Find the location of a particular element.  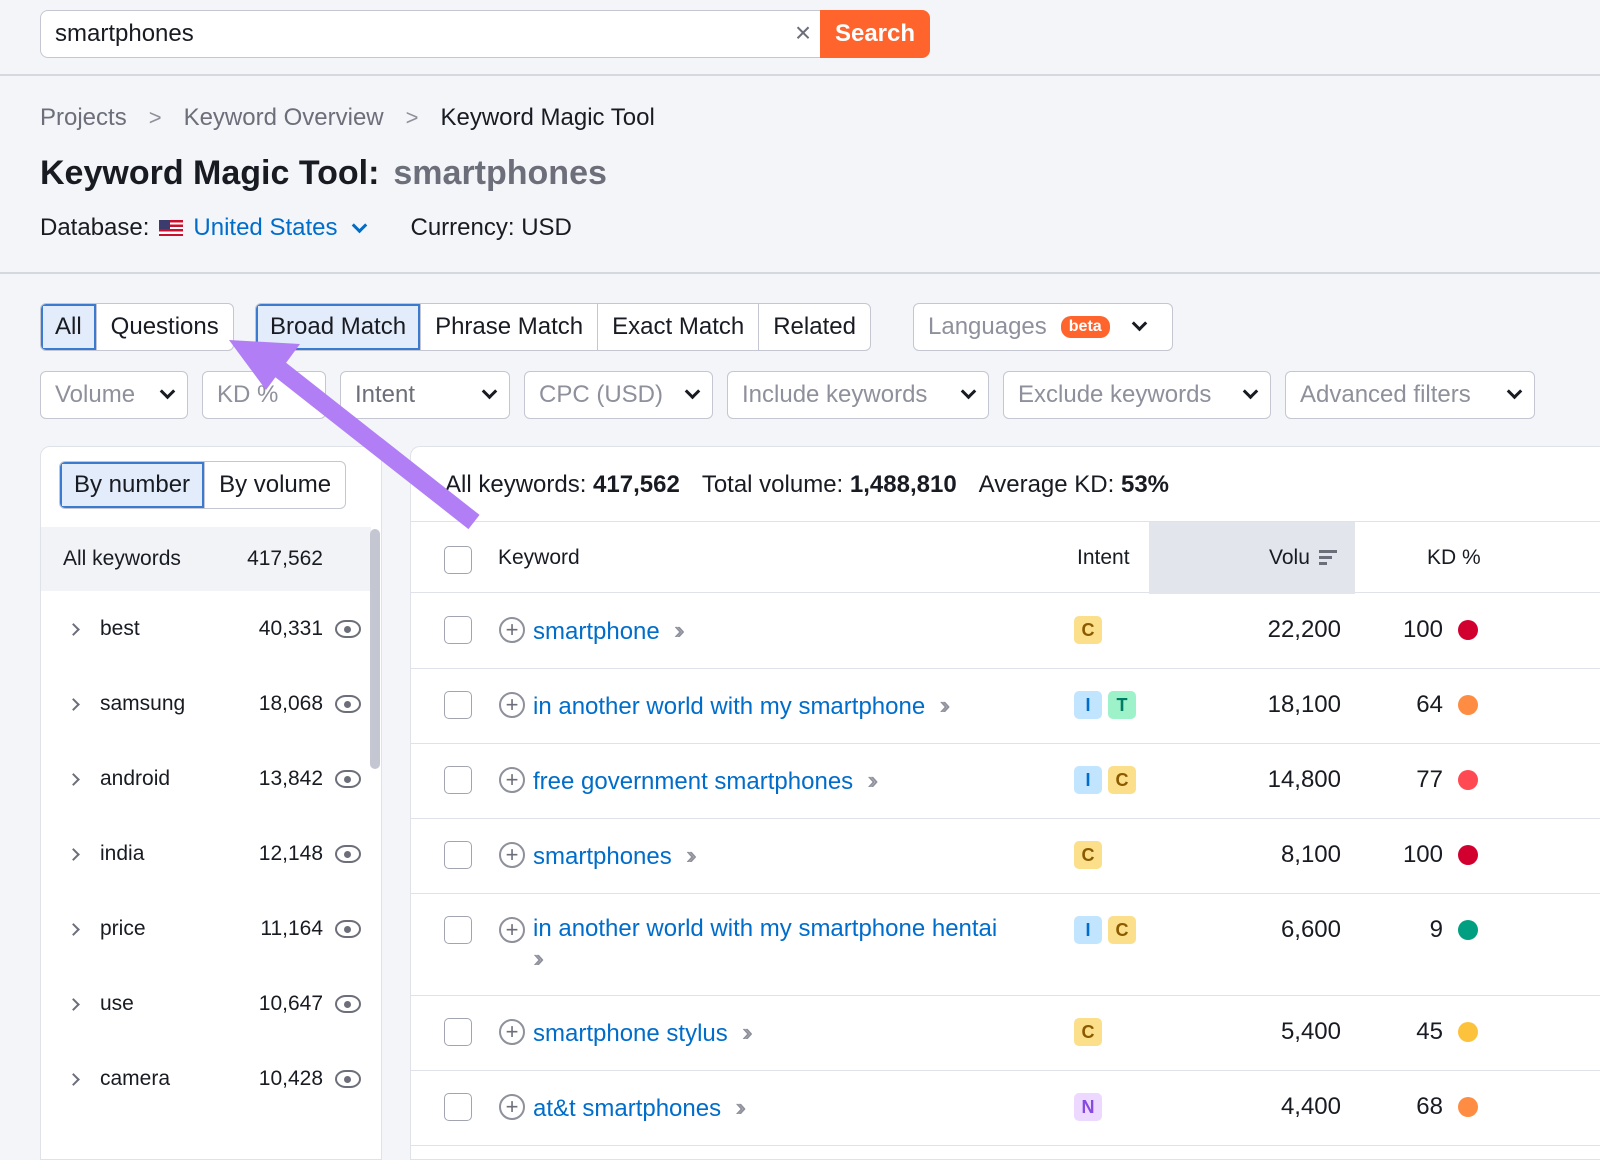

filter-advanced: Advanced filters is located at coordinates (1410, 395).